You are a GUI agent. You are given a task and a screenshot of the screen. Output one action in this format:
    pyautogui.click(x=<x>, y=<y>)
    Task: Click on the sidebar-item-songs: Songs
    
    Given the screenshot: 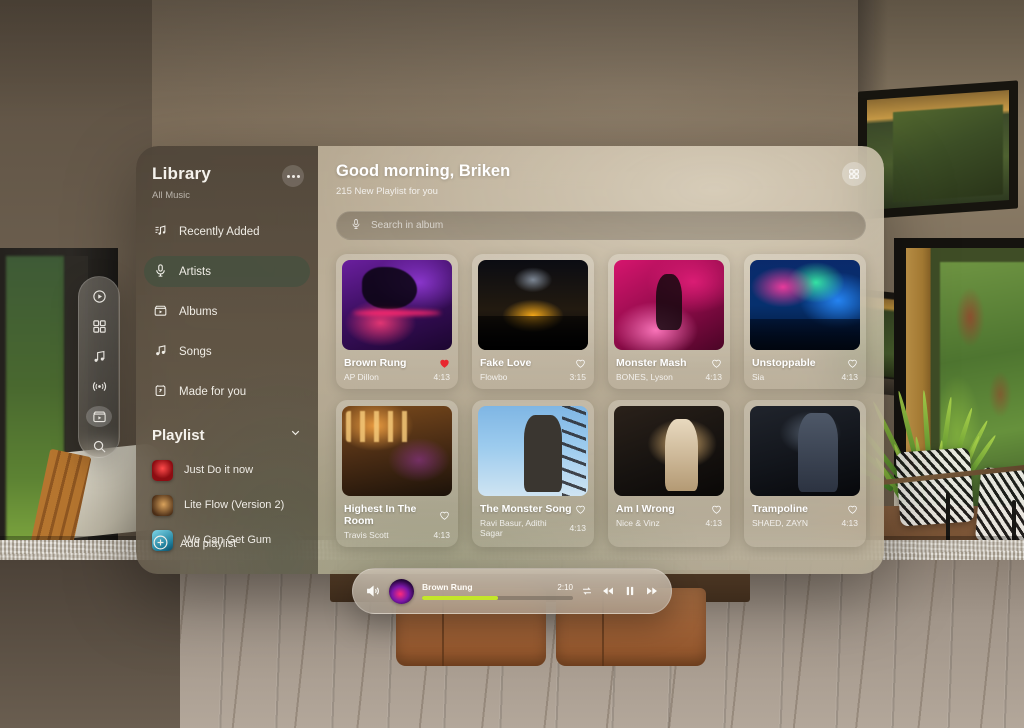 What is the action you would take?
    pyautogui.click(x=227, y=351)
    